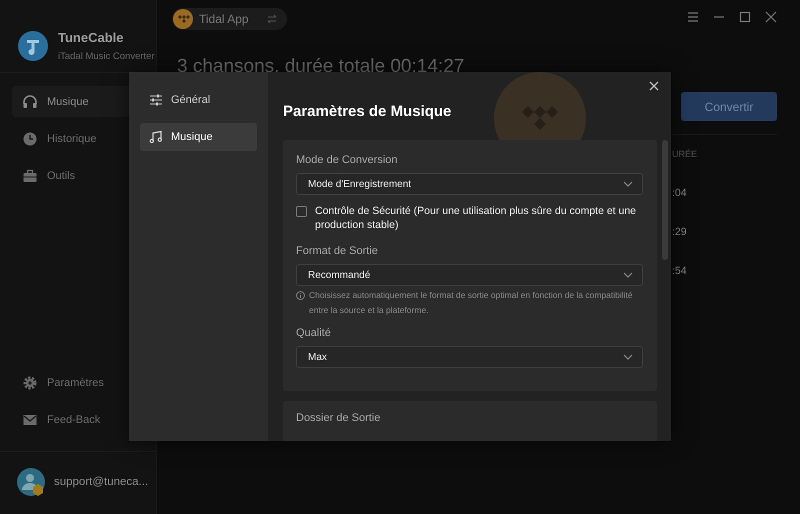 This screenshot has width=800, height=514. I want to click on gear-icon, so click(30, 382).